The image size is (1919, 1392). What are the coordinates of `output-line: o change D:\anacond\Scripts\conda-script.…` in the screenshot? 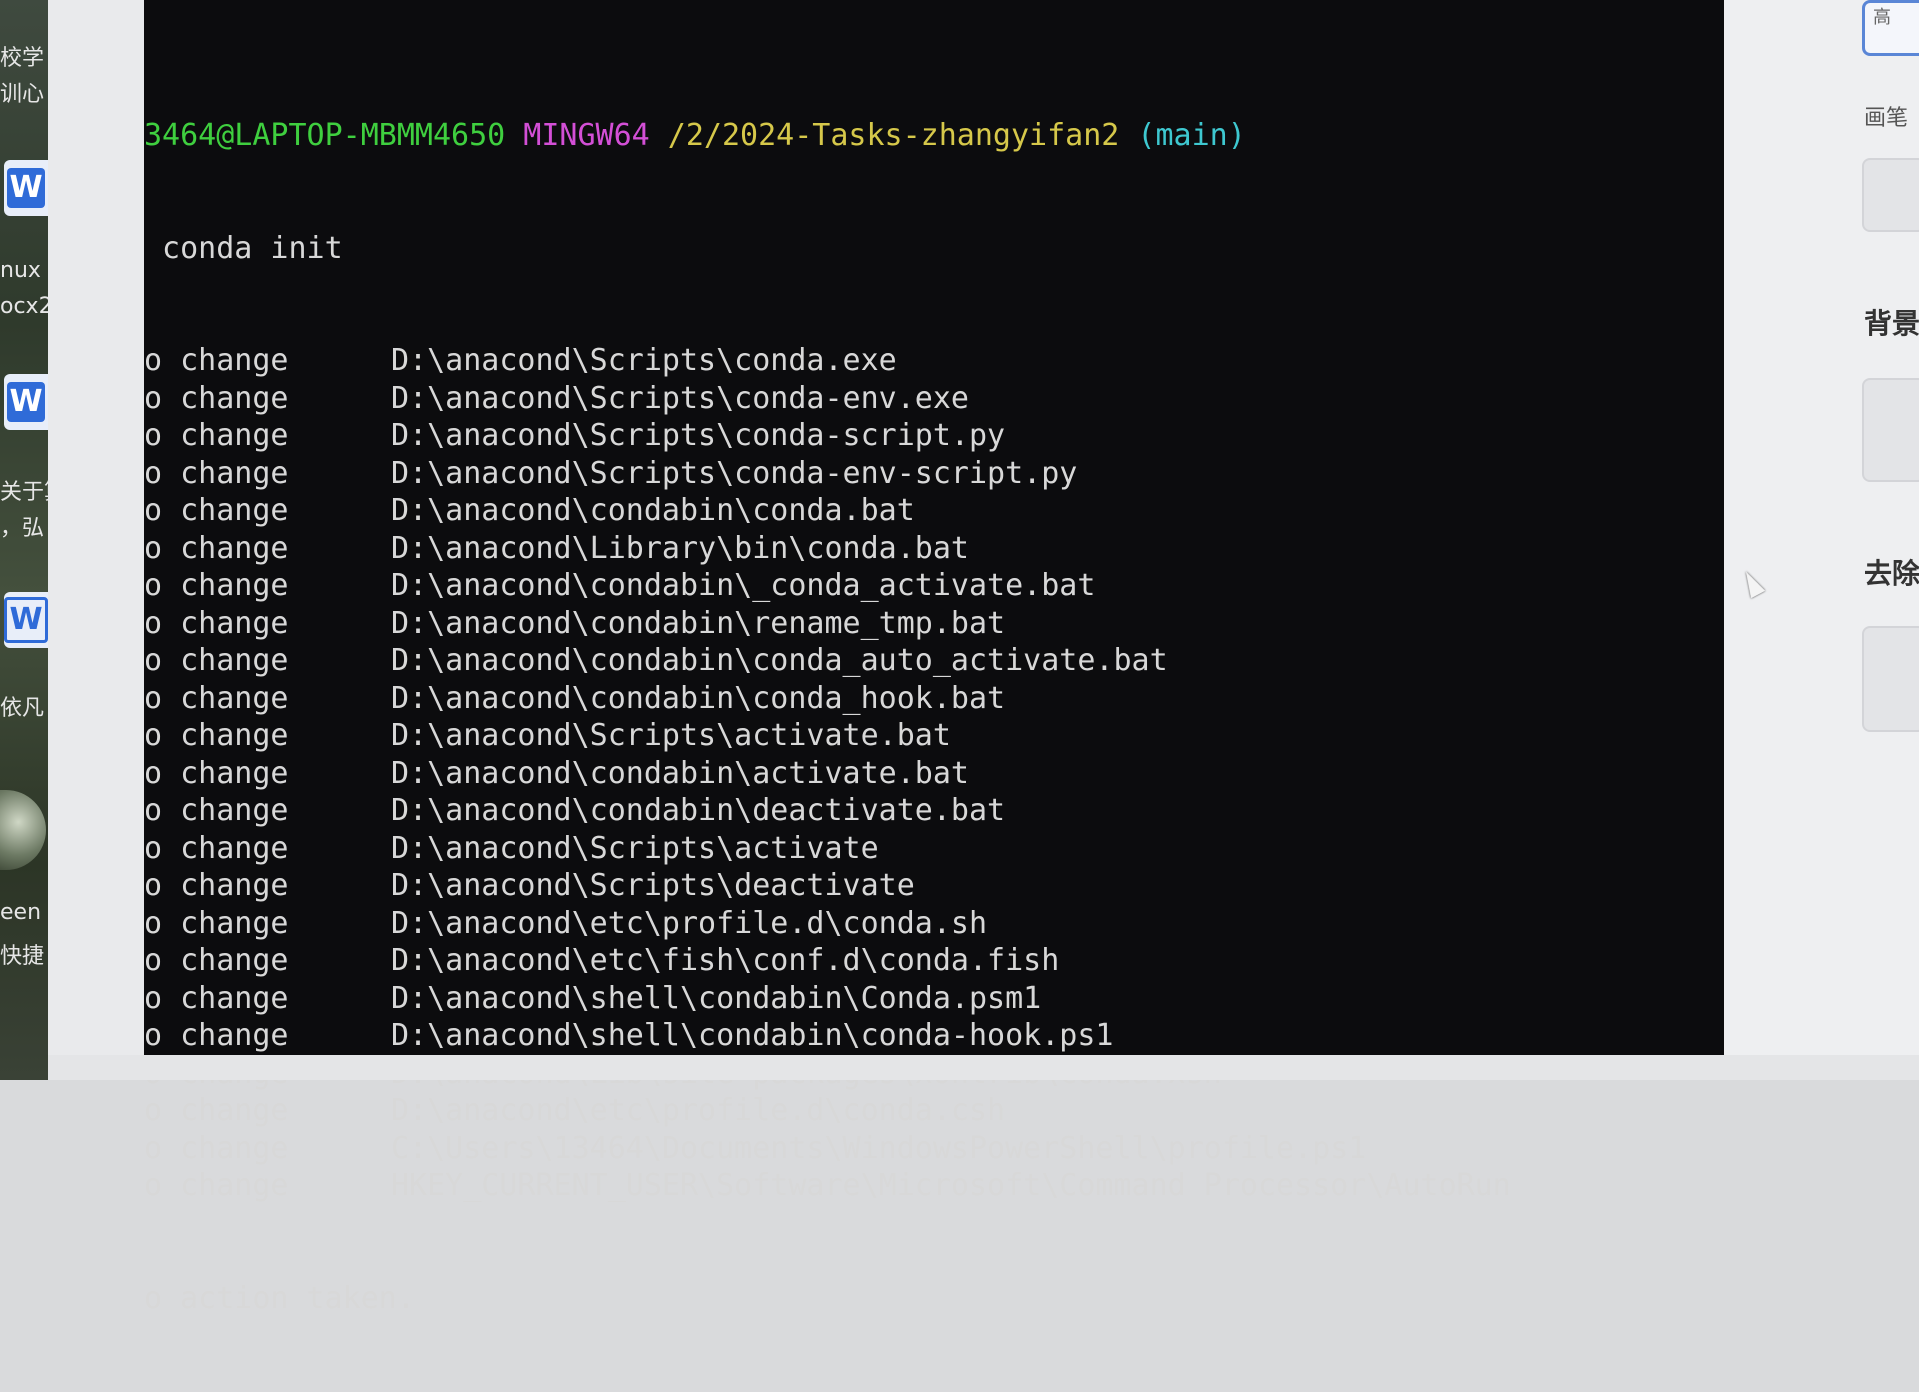 It's located at (934, 436).